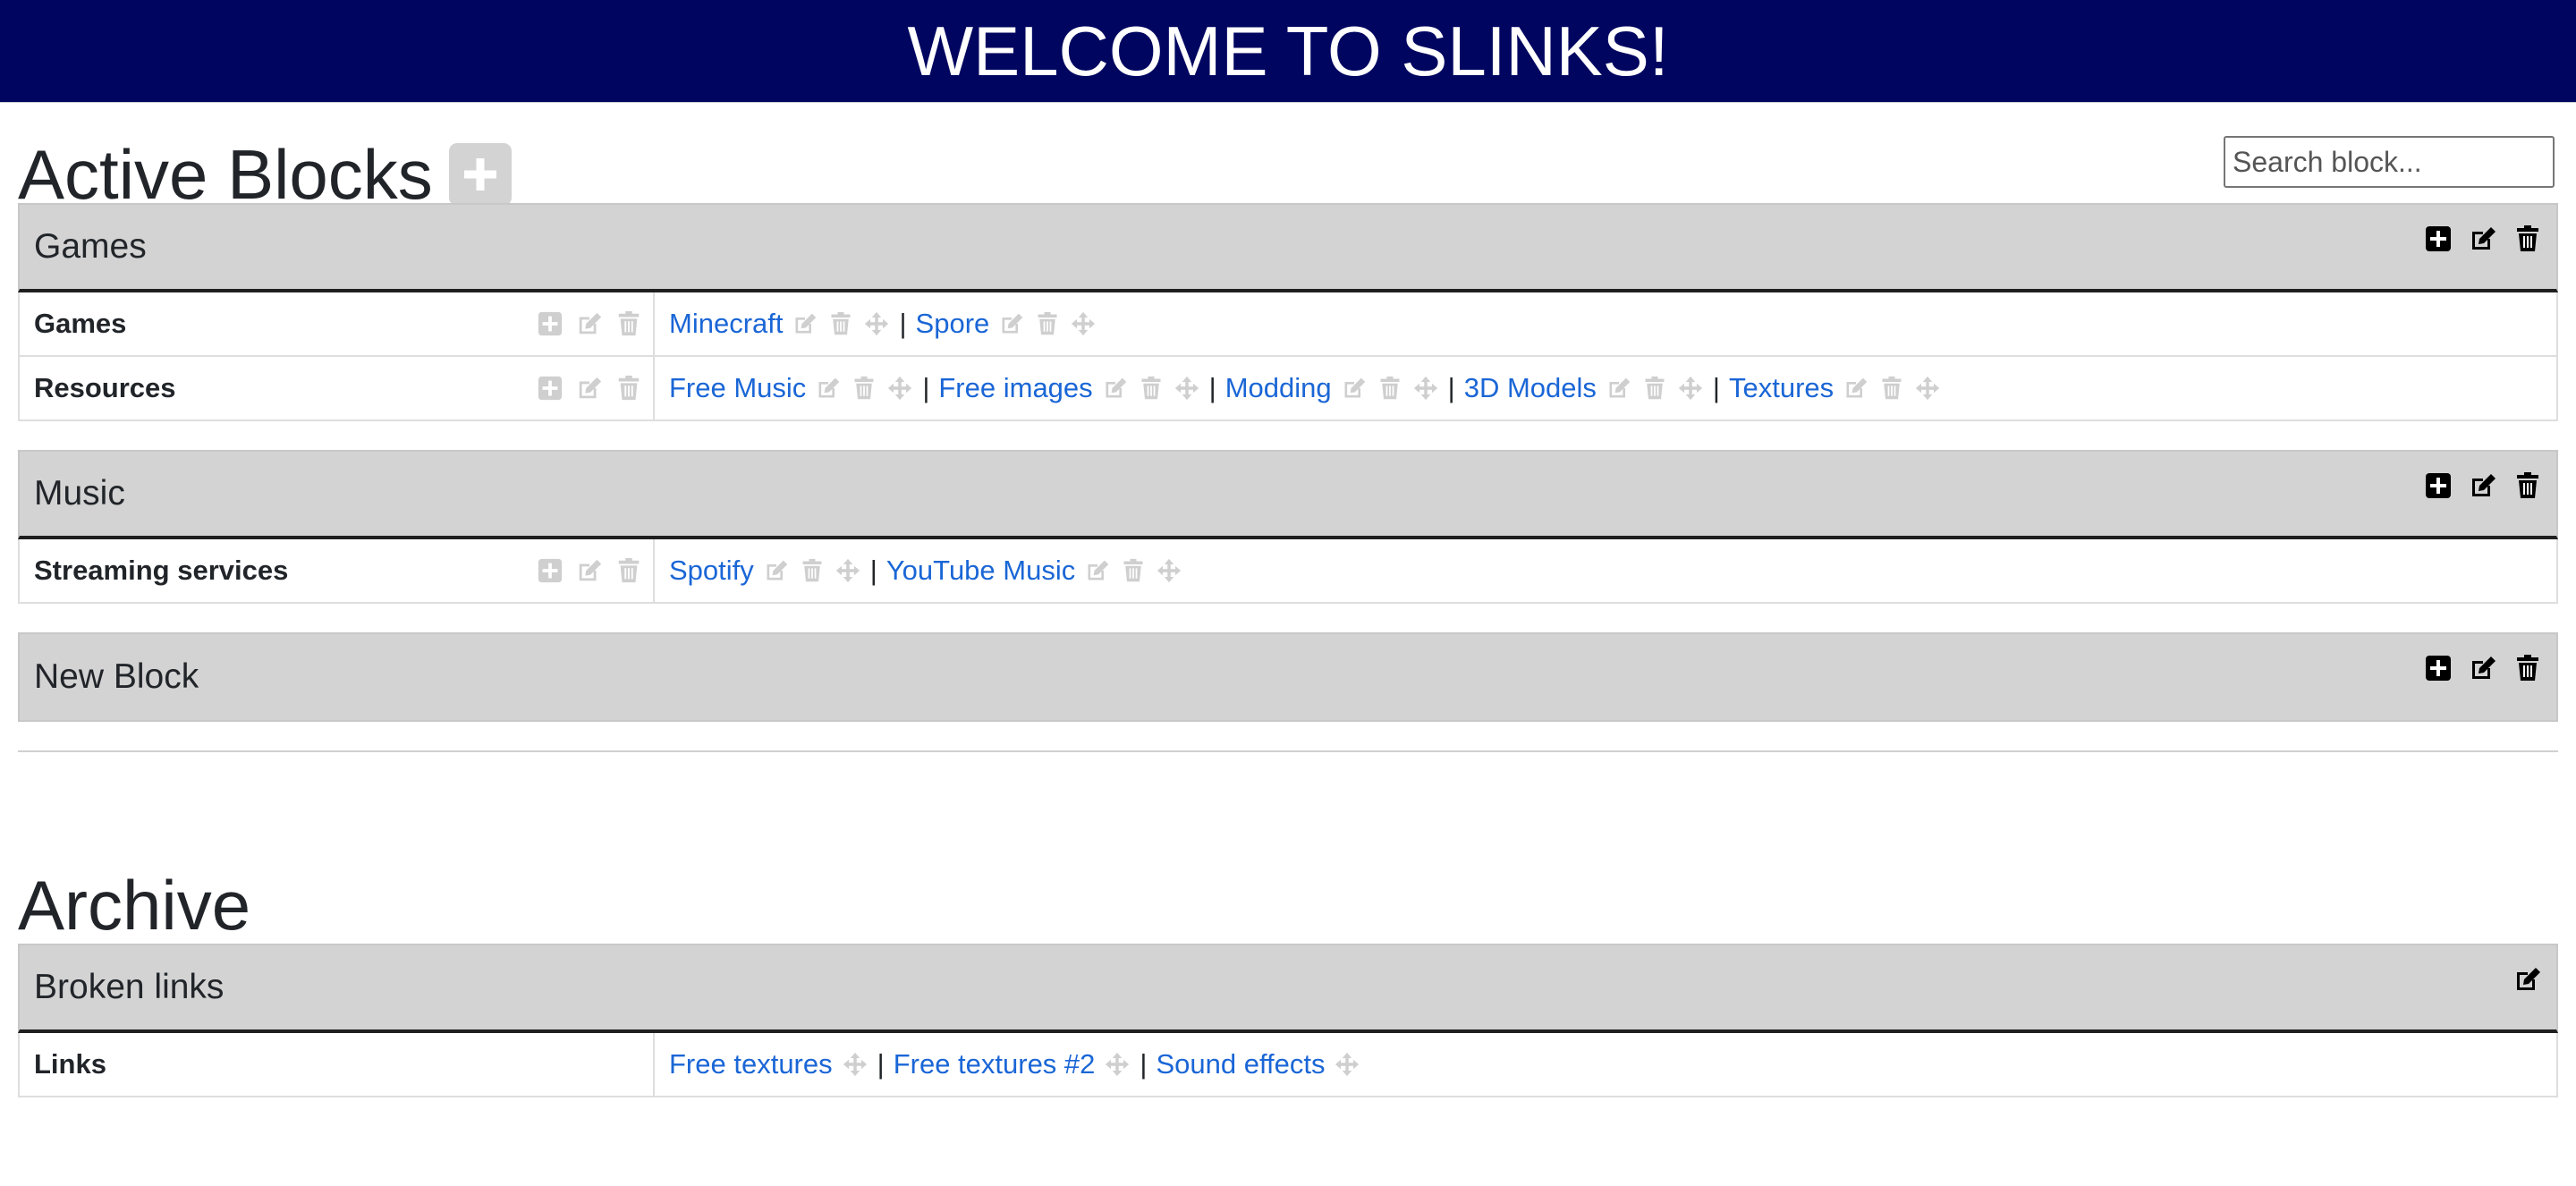 The image size is (2576, 1186). What do you see at coordinates (337, 570) in the screenshot?
I see `row-label-cell: Streaming services` at bounding box center [337, 570].